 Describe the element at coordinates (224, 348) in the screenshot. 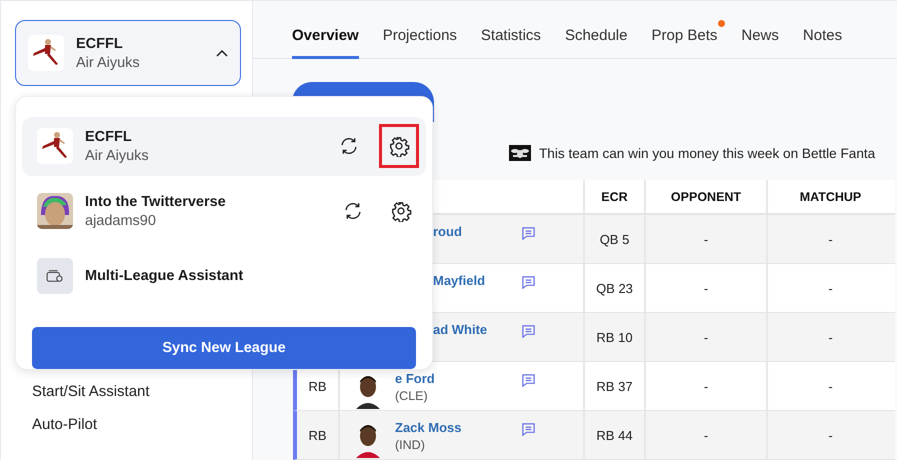

I see `sync-league-button: Sync New League` at that location.